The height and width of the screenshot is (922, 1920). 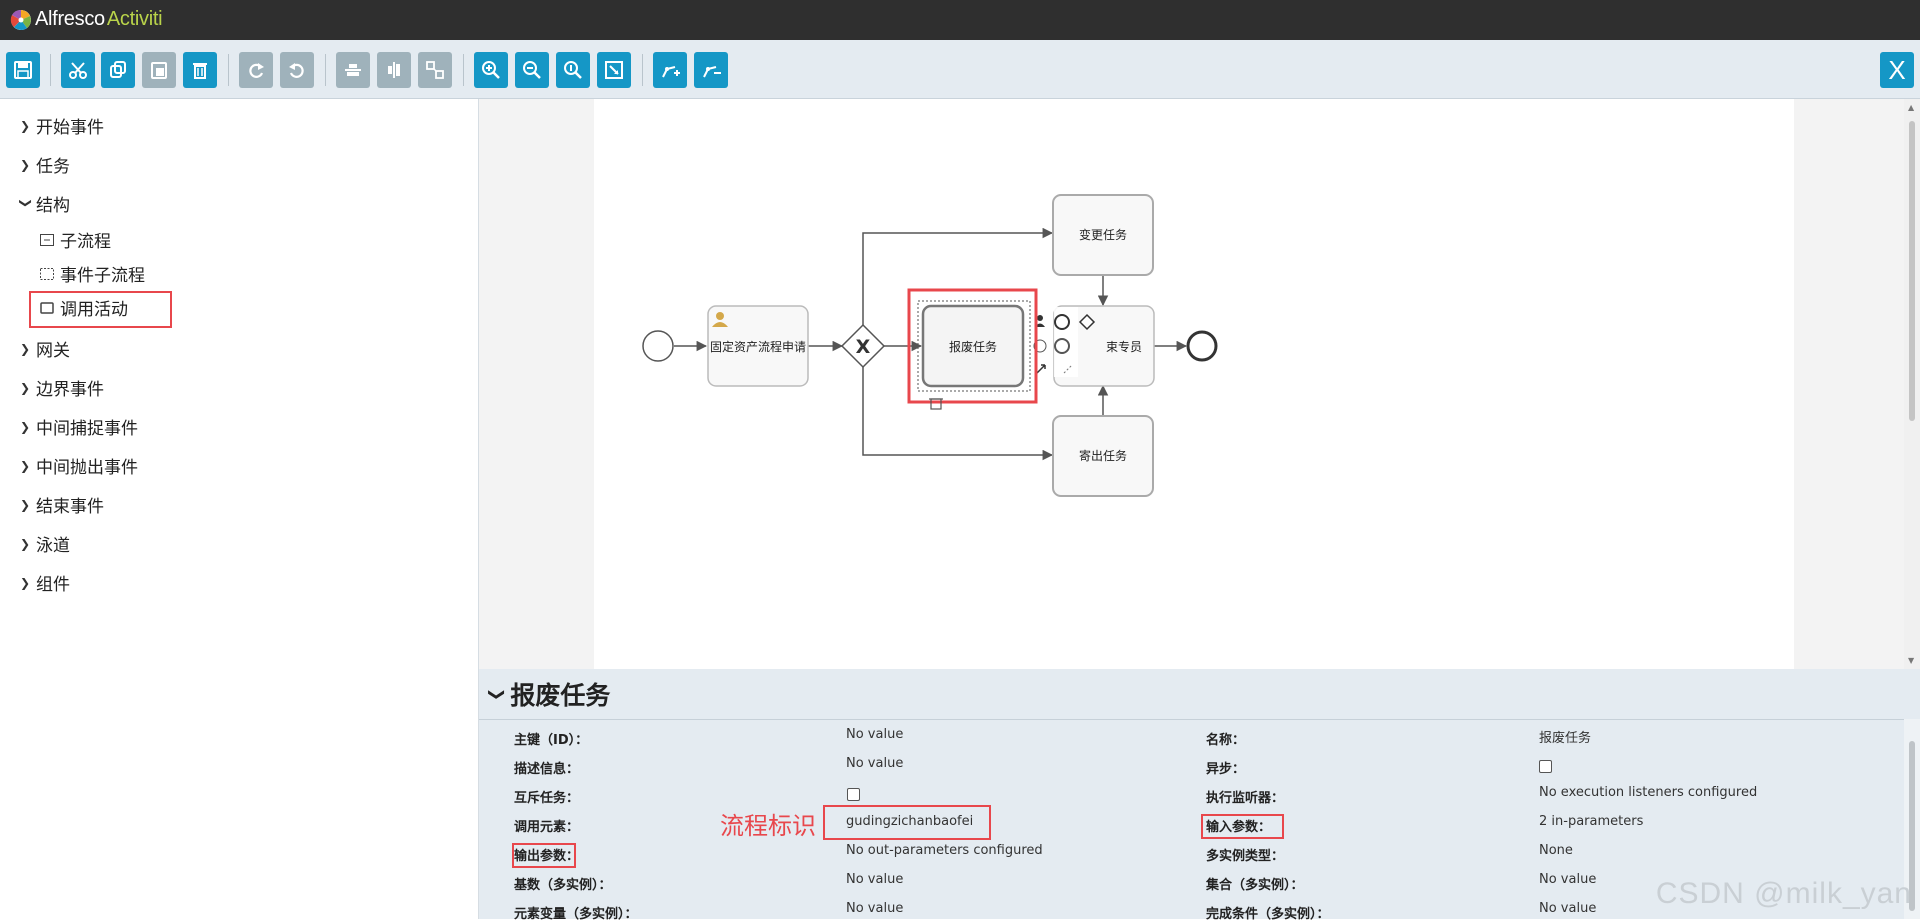 I want to click on redo-button, so click(x=256, y=70).